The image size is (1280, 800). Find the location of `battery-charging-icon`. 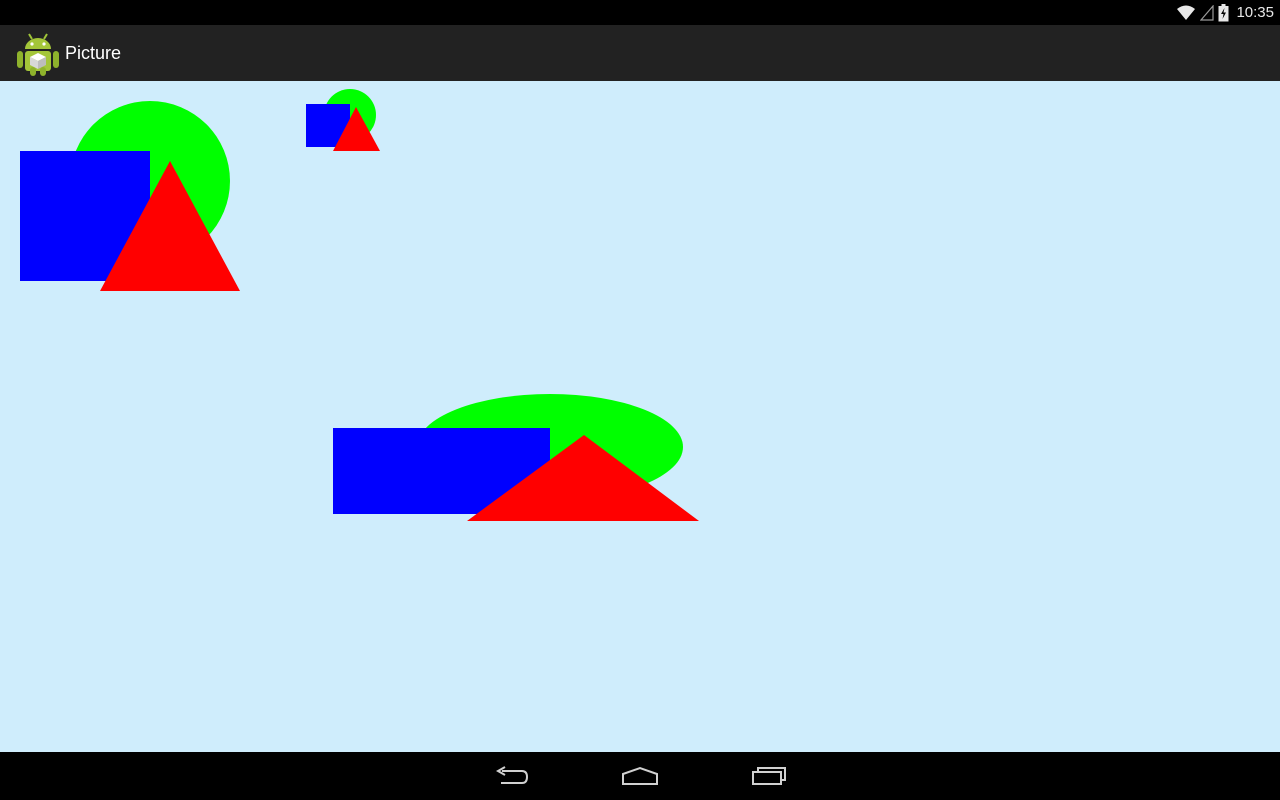

battery-charging-icon is located at coordinates (1223, 12).